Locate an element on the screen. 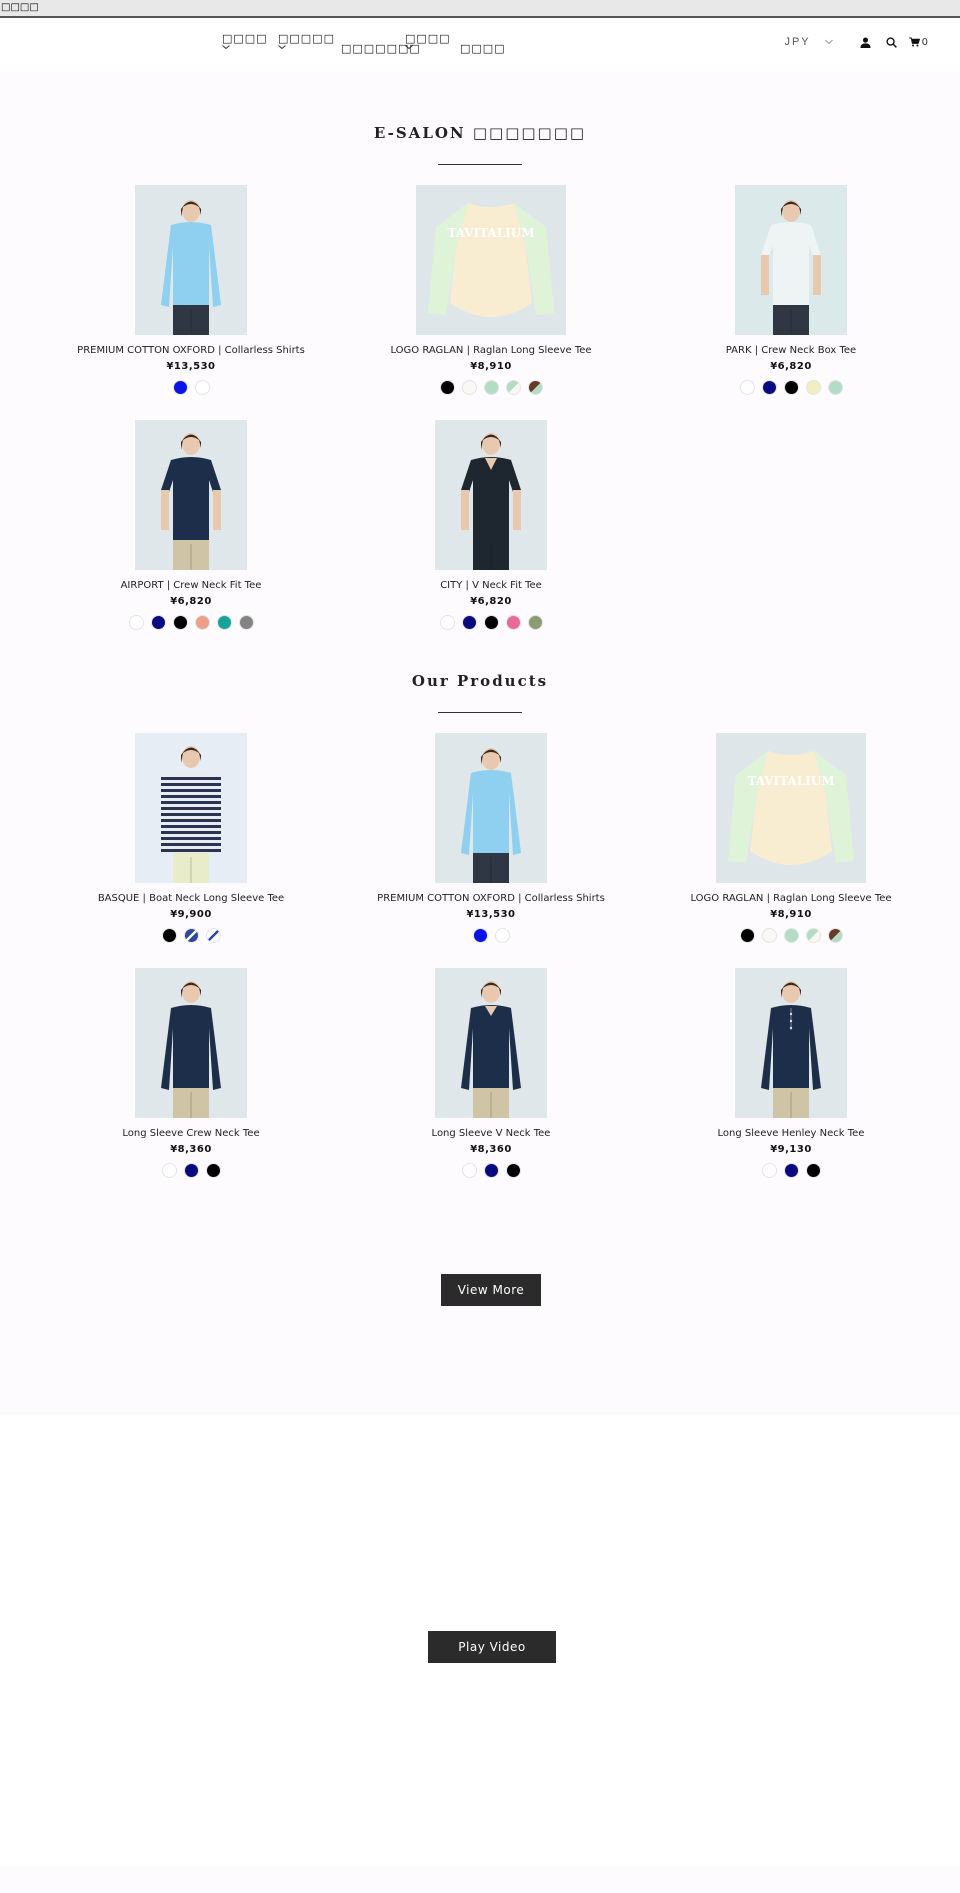 Image resolution: width=960 pixels, height=1893 pixels. product-name: Long Sleeve Crew Neck Tee is located at coordinates (191, 1133).